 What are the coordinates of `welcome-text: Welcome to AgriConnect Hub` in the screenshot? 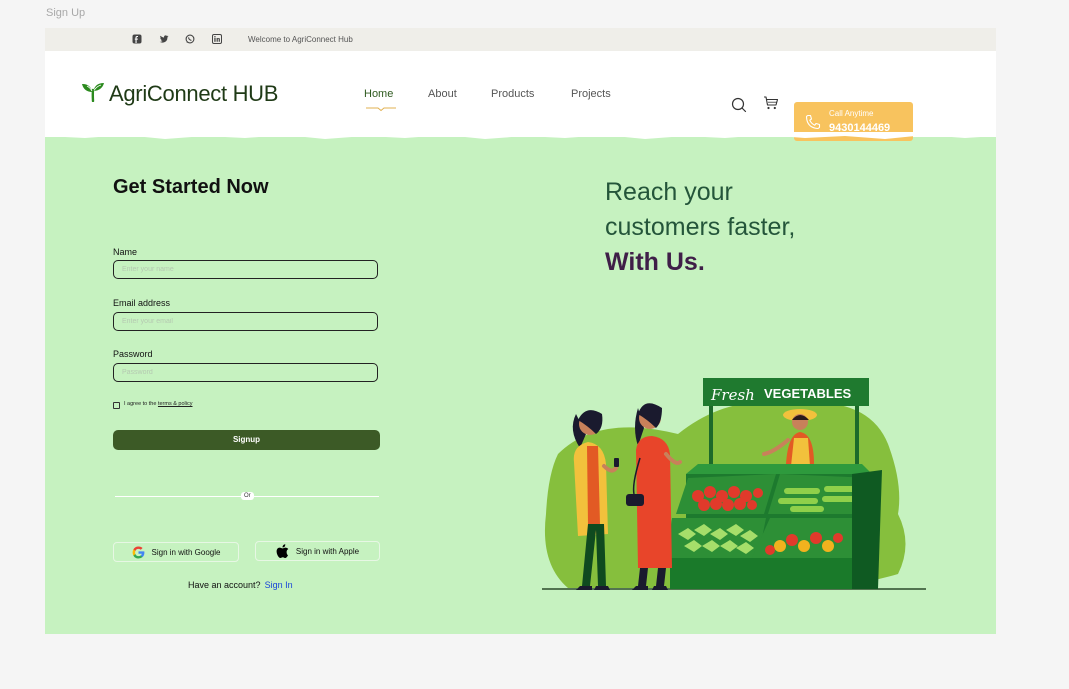 It's located at (300, 39).